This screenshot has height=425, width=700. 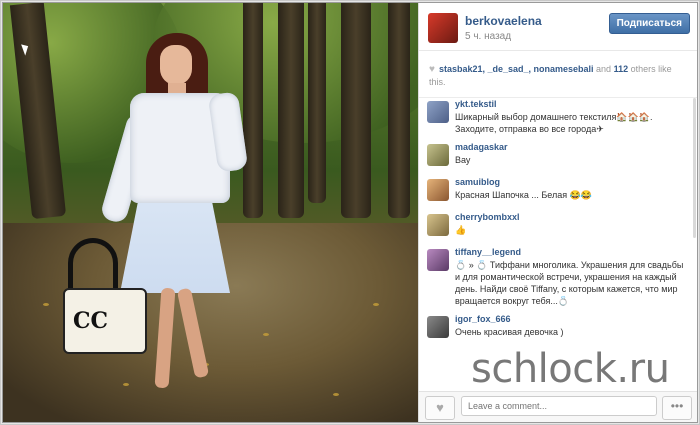 What do you see at coordinates (572, 217) in the screenshot?
I see `comment-username: cherrybombxxl` at bounding box center [572, 217].